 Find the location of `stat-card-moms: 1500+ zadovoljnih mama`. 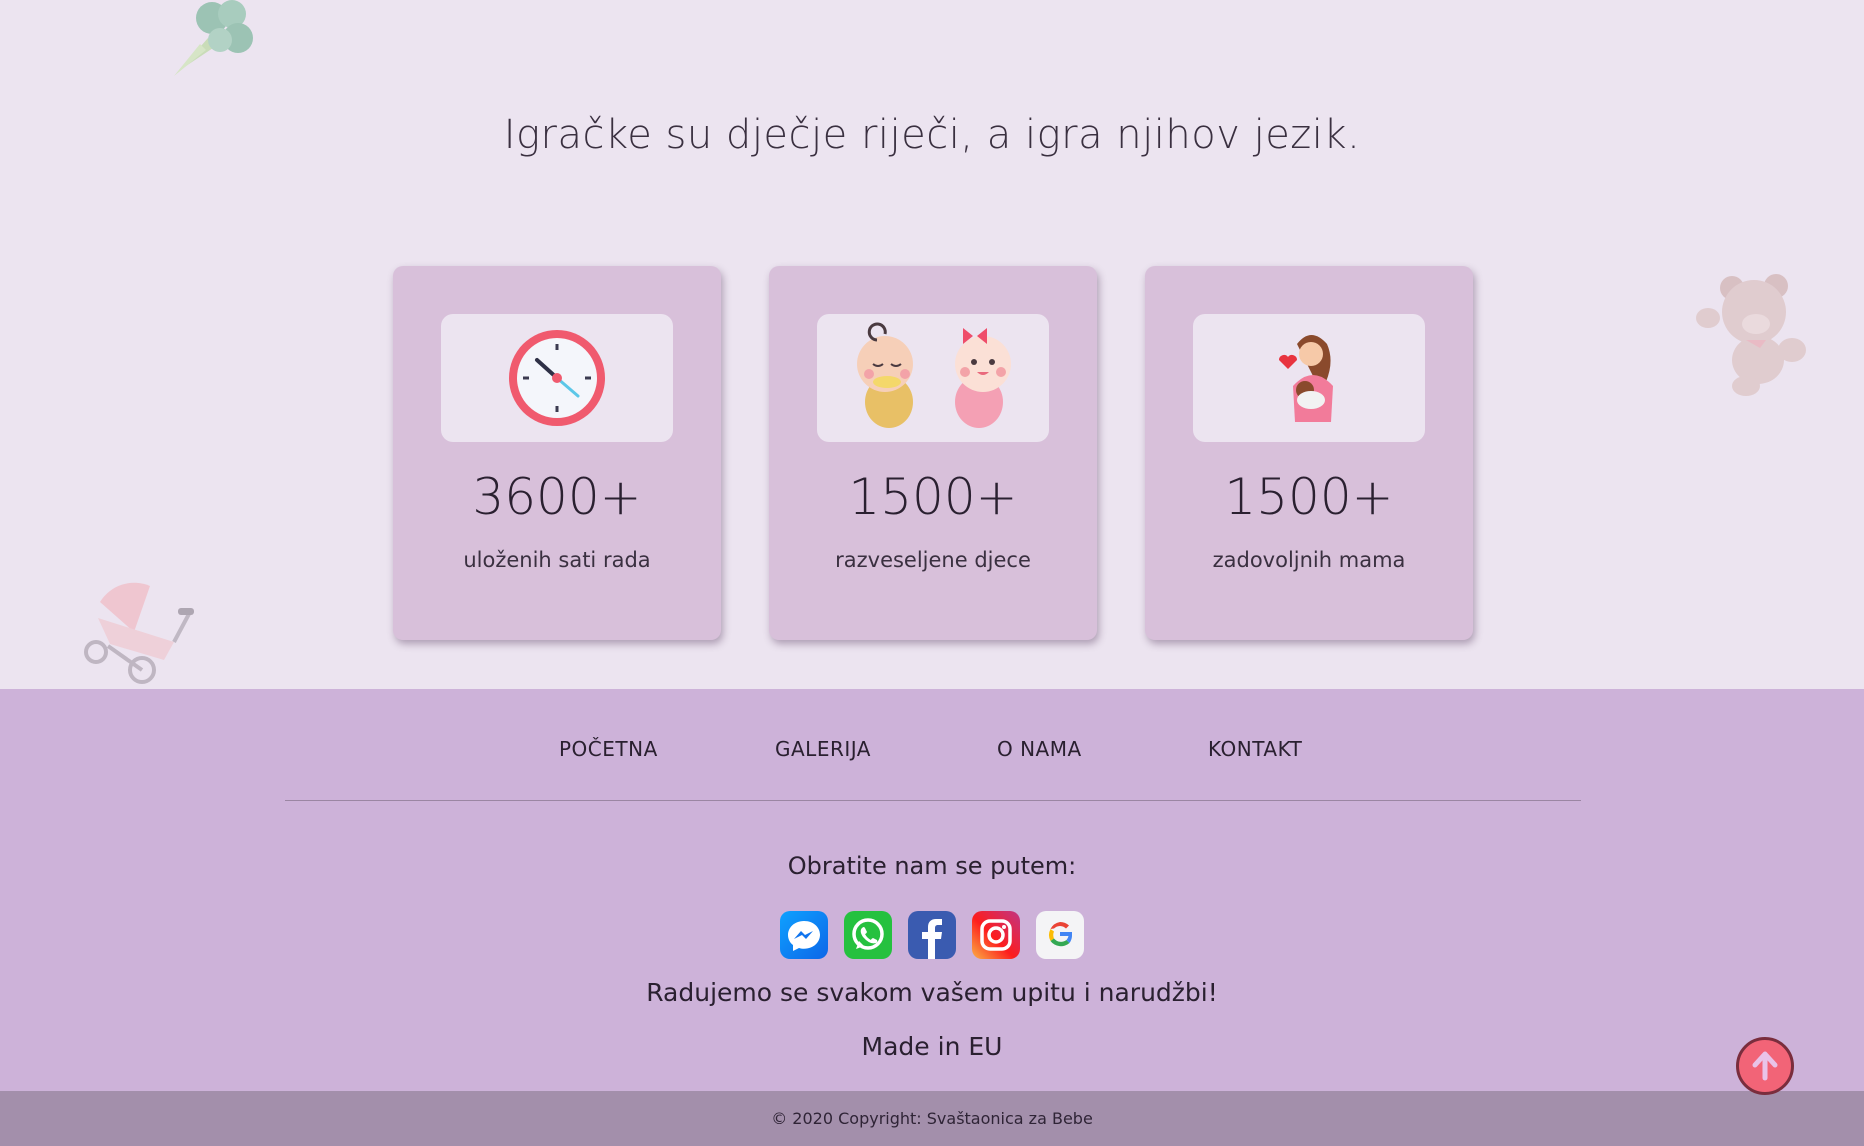

stat-card-moms: 1500+ zadovoljnih mama is located at coordinates (1309, 453).